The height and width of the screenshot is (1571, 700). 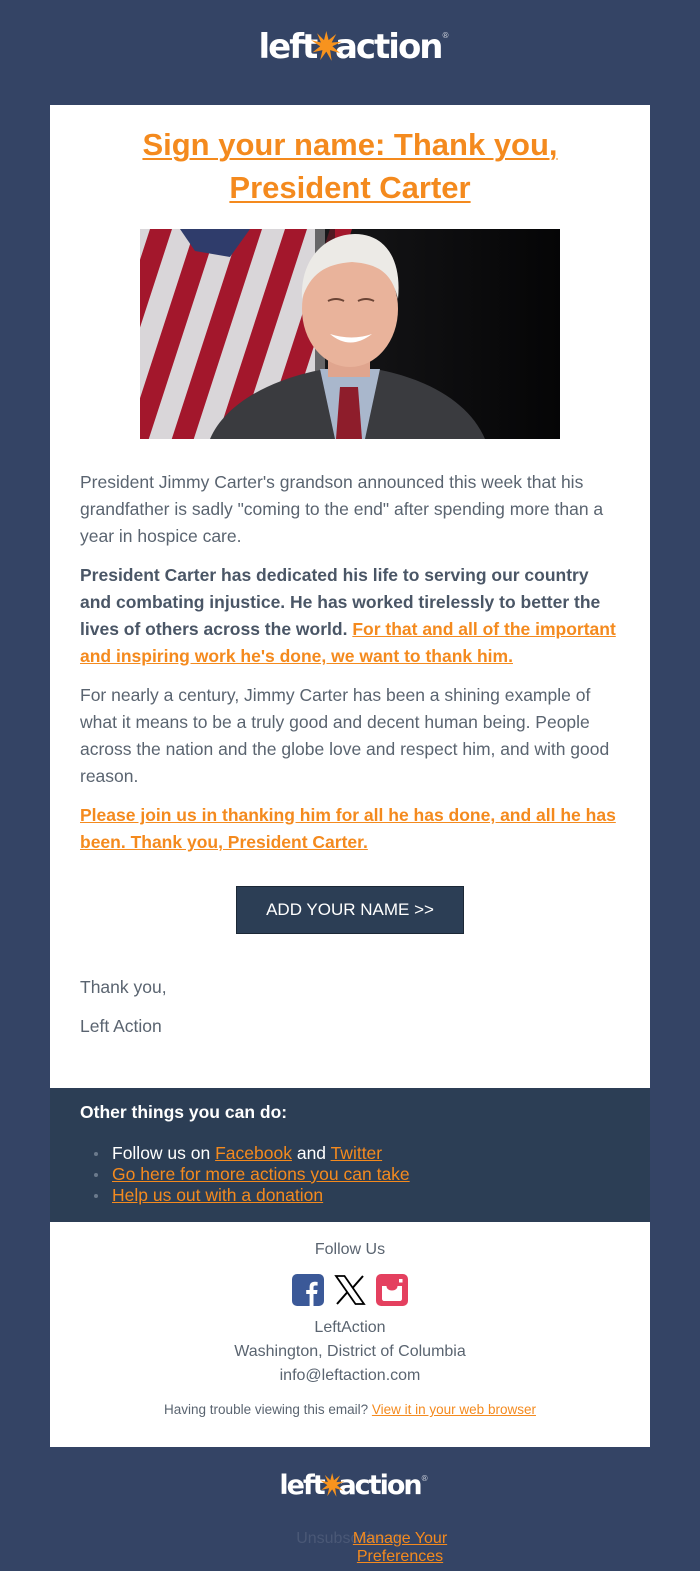 I want to click on carter-photo, so click(x=350, y=334).